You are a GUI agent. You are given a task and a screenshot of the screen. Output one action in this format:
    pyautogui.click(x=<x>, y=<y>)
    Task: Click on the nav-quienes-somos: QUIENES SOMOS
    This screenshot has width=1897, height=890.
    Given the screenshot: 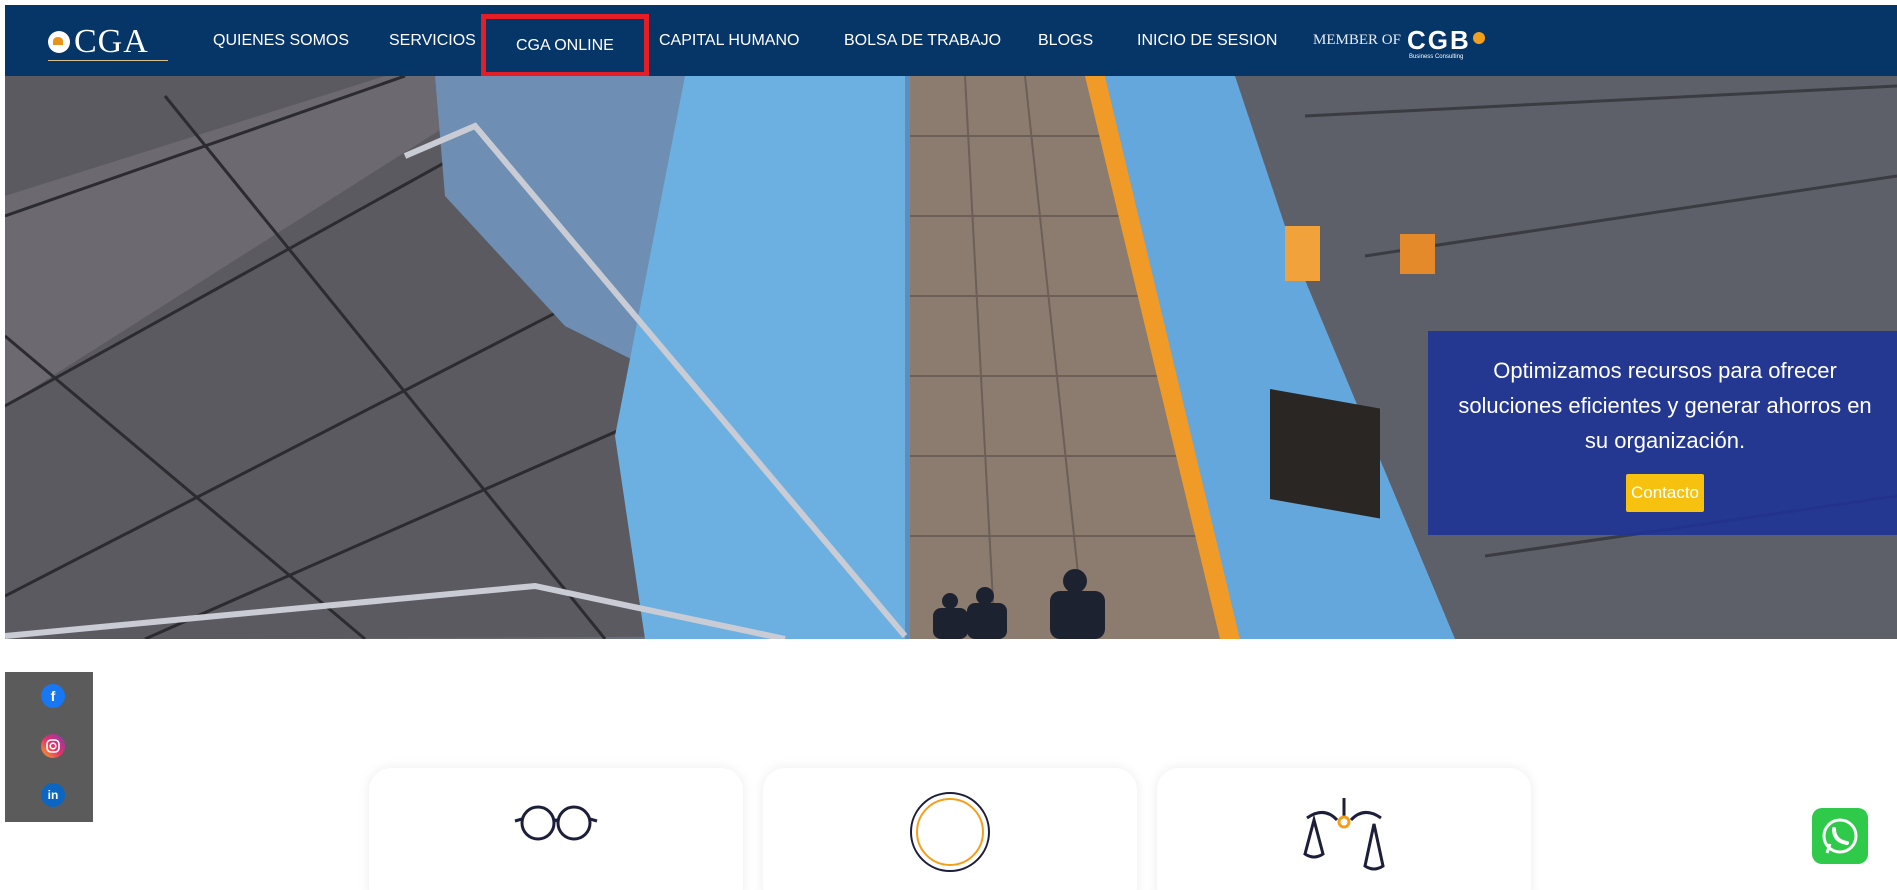 What is the action you would take?
    pyautogui.click(x=281, y=41)
    